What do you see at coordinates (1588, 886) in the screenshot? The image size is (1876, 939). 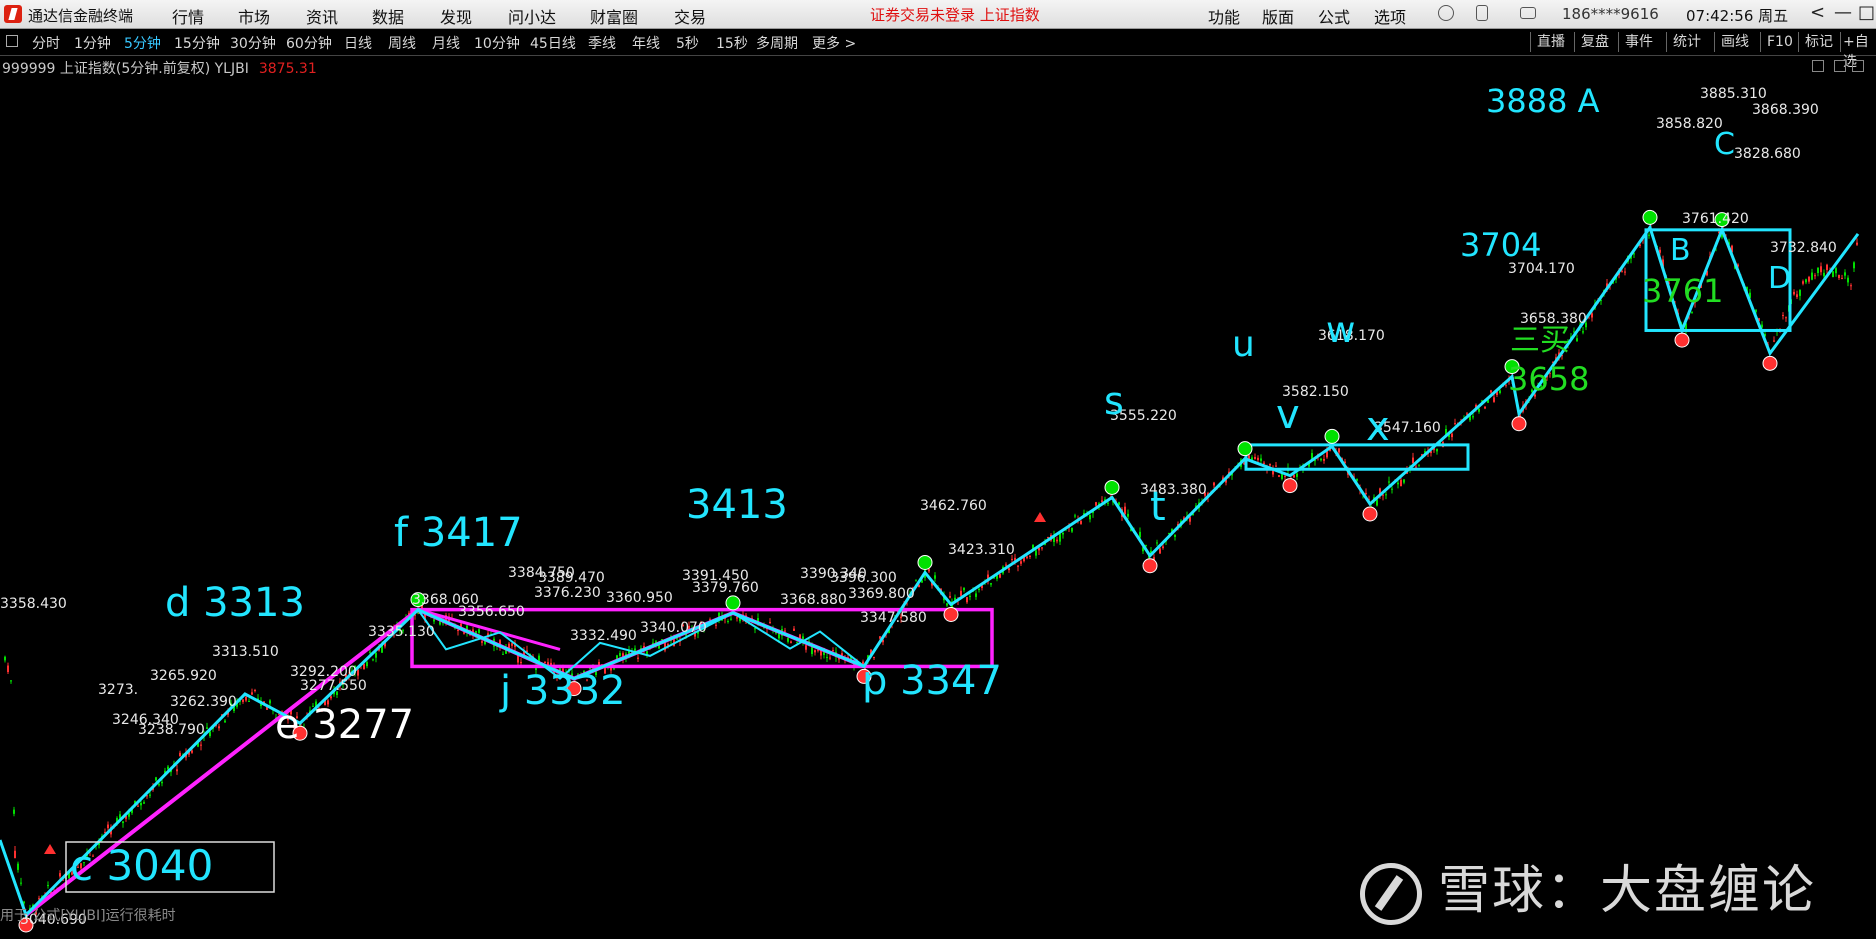 I see `watermark: 雪球：大盘缠论` at bounding box center [1588, 886].